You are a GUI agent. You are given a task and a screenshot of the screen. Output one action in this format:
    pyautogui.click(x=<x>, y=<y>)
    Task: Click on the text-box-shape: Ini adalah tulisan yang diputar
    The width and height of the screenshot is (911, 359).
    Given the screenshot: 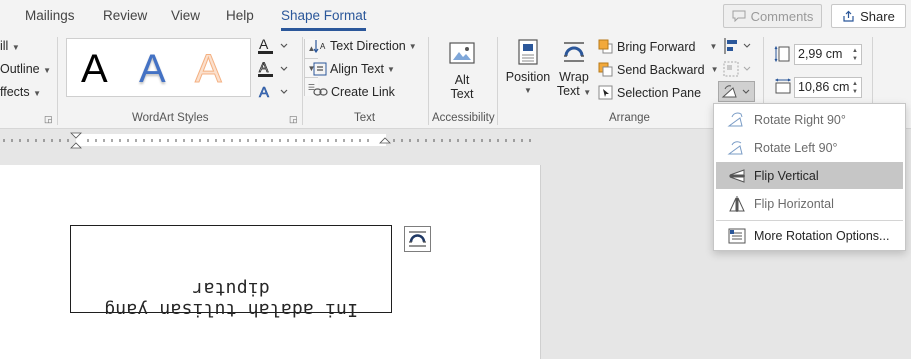 What is the action you would take?
    pyautogui.click(x=231, y=272)
    